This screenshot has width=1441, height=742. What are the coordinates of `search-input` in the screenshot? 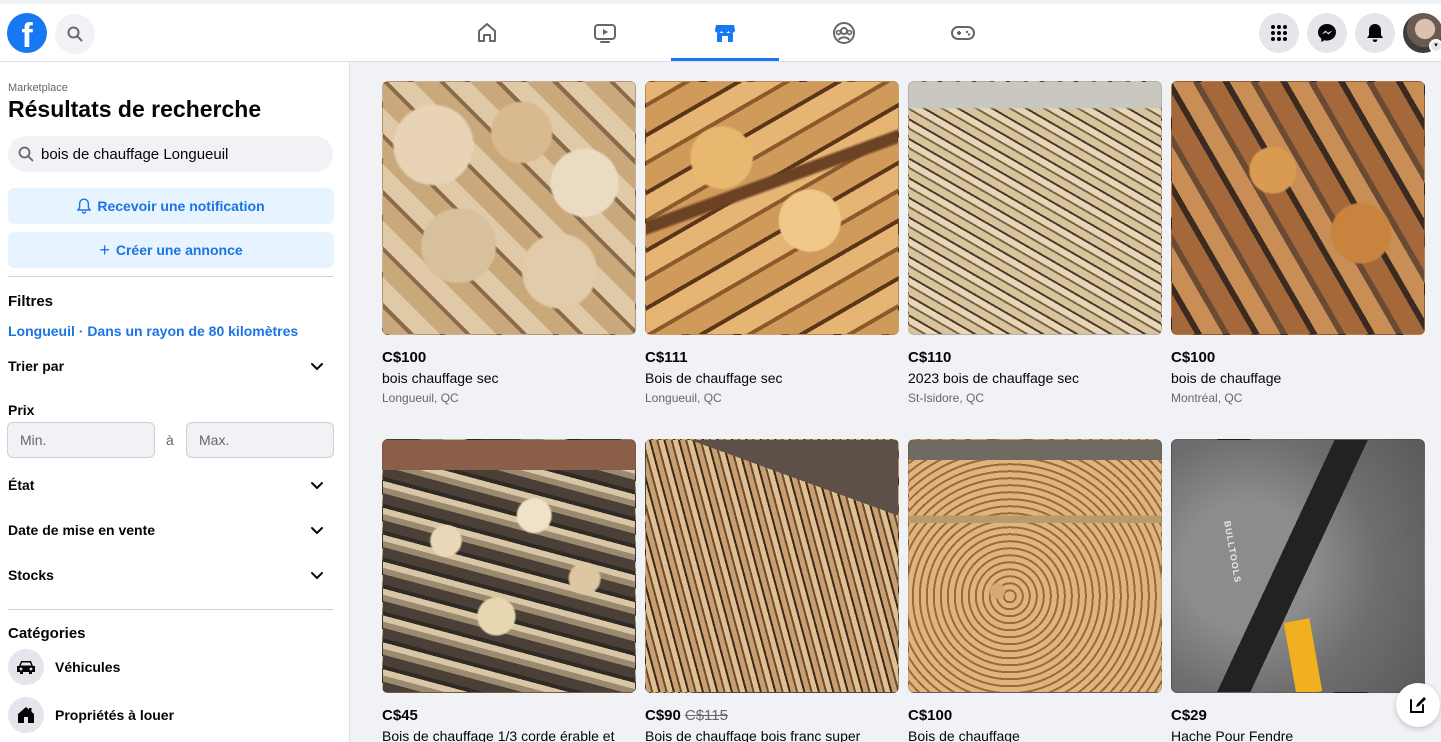 It's located at (181, 154).